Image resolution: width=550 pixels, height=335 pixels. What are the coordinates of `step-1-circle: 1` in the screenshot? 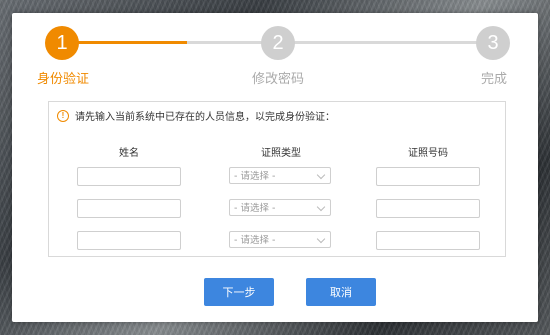 It's located at (62, 43).